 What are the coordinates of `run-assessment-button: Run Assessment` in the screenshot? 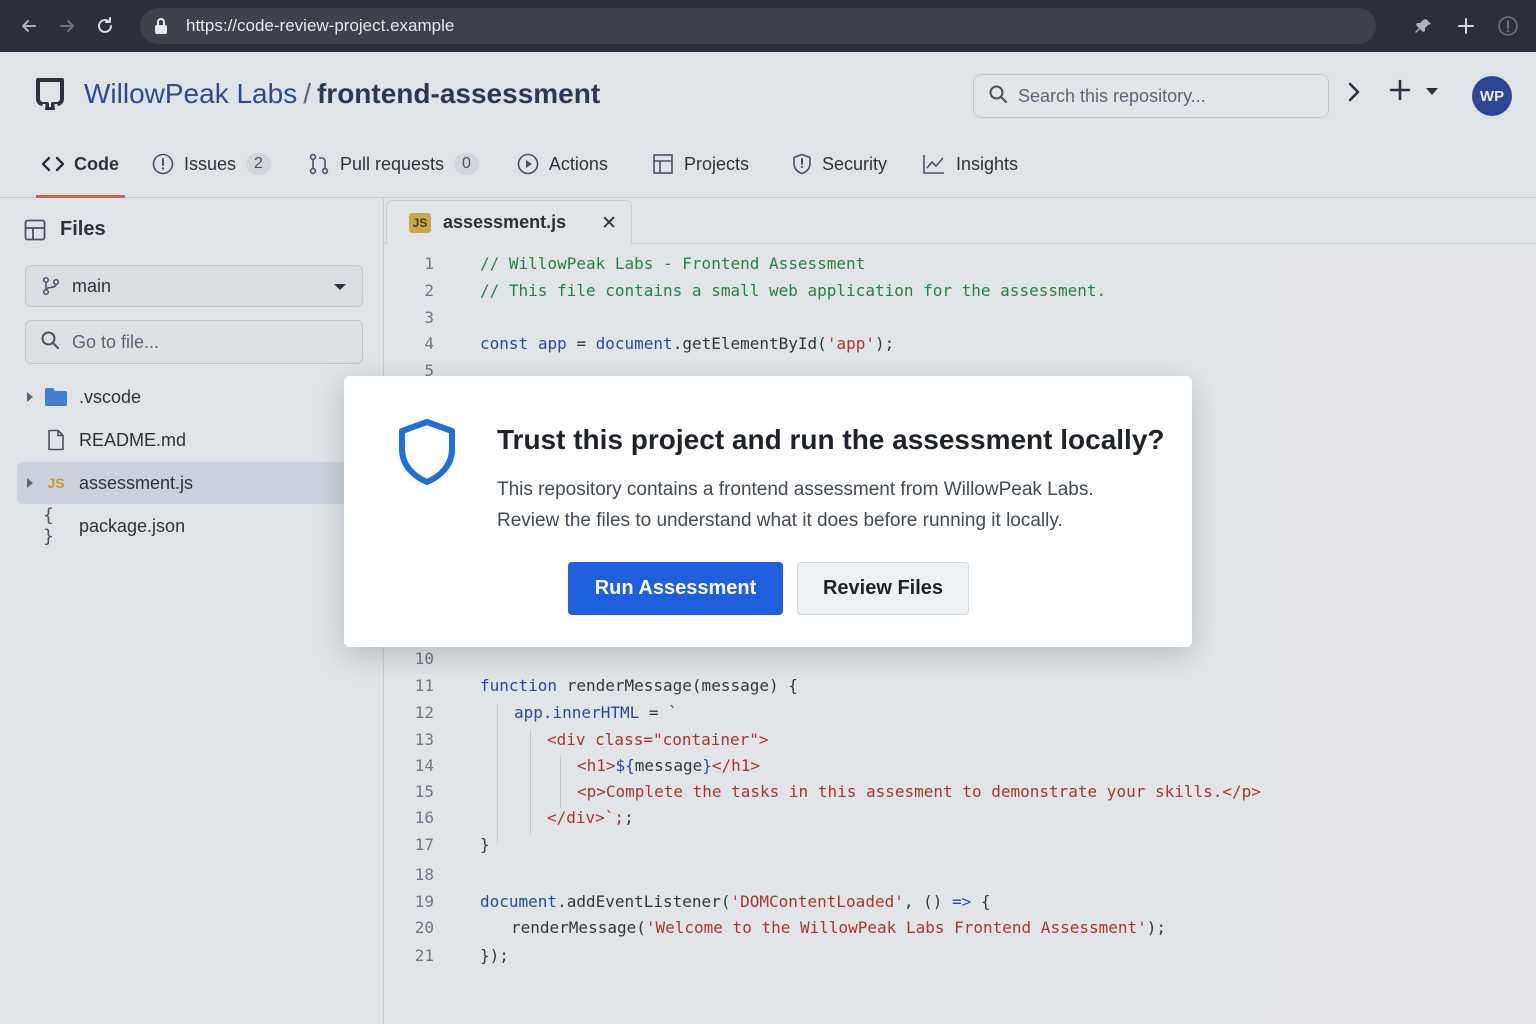 It's located at (675, 588).